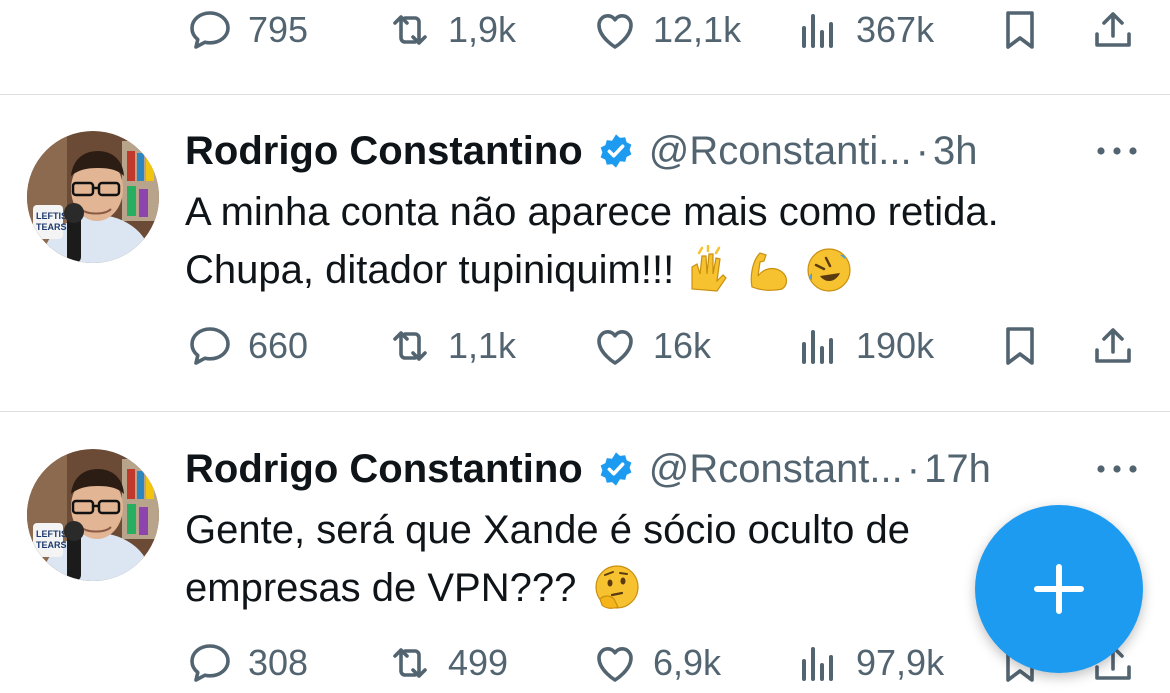 Image resolution: width=1170 pixels, height=693 pixels. I want to click on timestamp: 17h, so click(957, 469).